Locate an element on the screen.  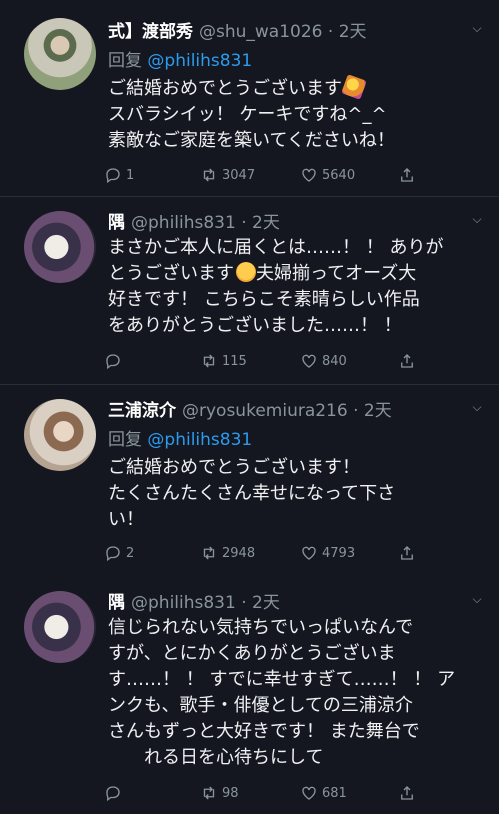
like-button: 5640 is located at coordinates (327, 175).